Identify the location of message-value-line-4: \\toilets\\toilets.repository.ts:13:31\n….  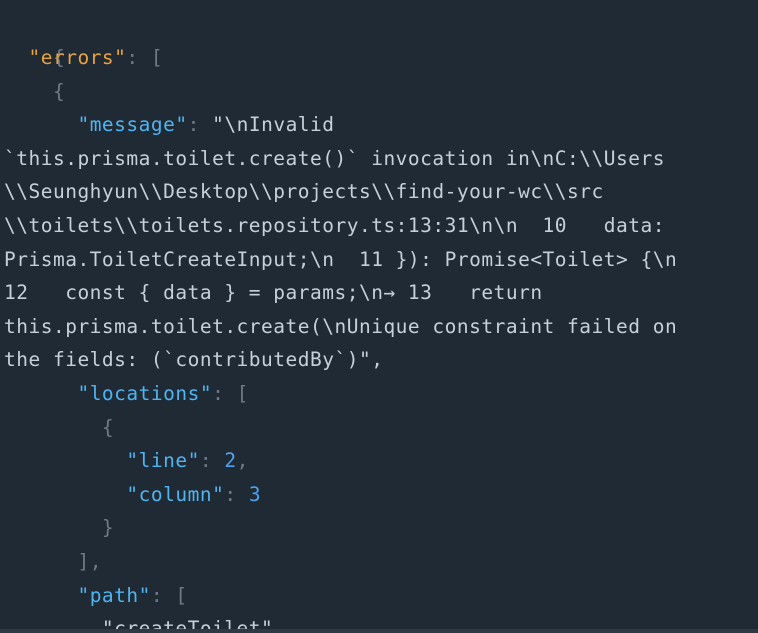
(334, 225).